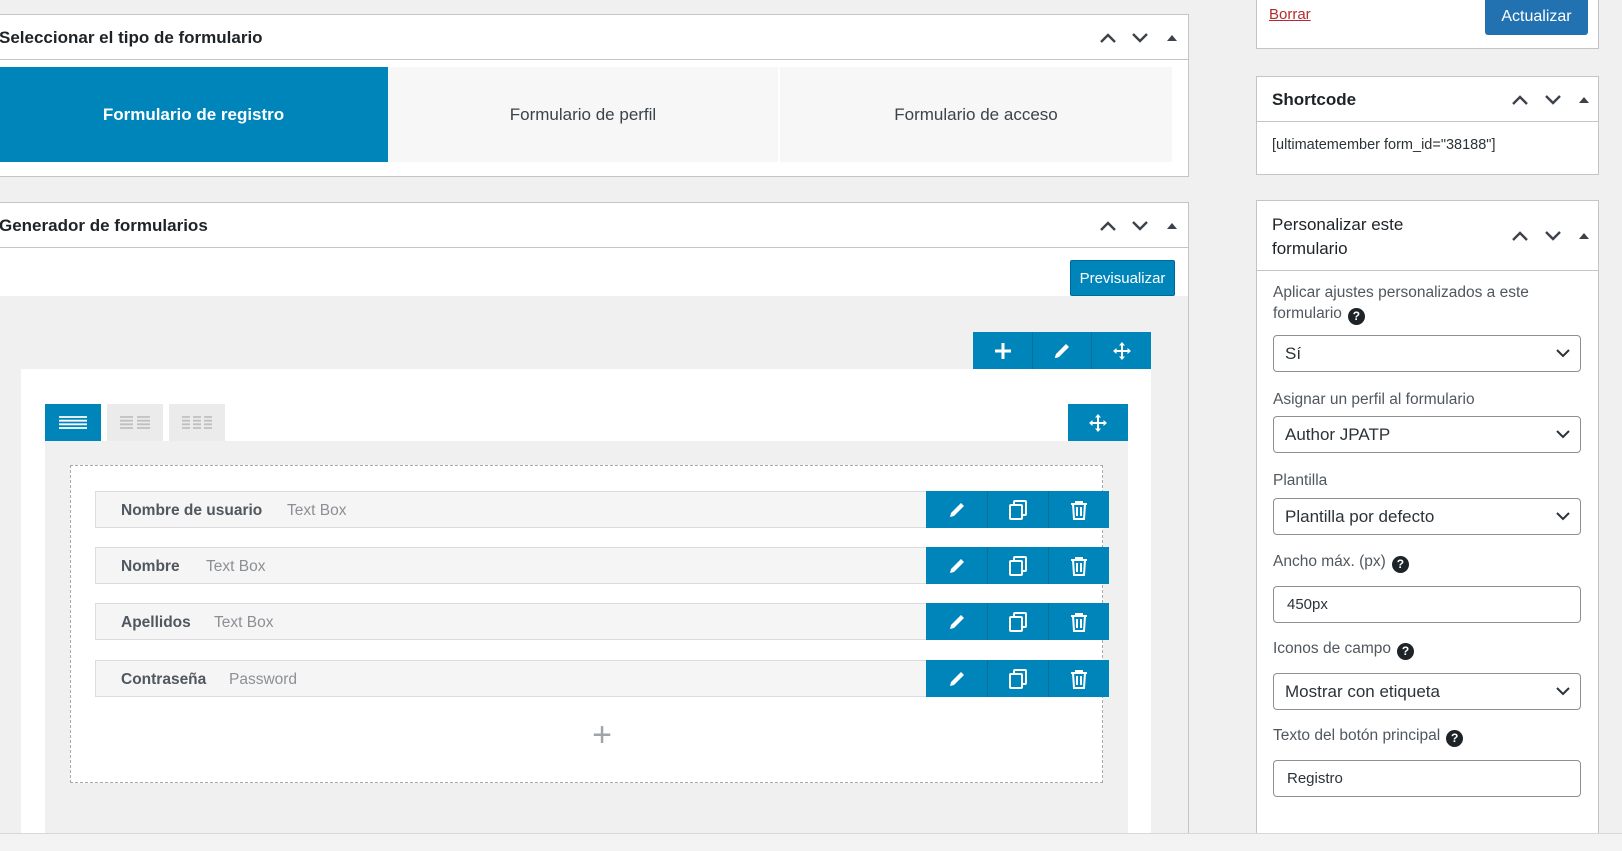  I want to click on os-taskbar, so click(811, 842).